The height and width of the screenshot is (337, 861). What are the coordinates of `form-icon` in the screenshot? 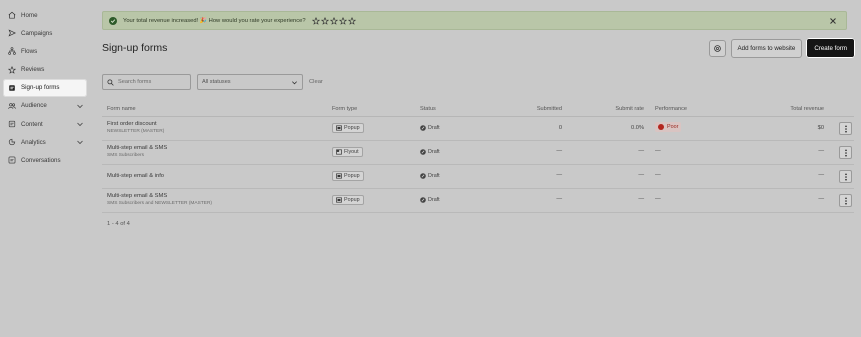 It's located at (12, 88).